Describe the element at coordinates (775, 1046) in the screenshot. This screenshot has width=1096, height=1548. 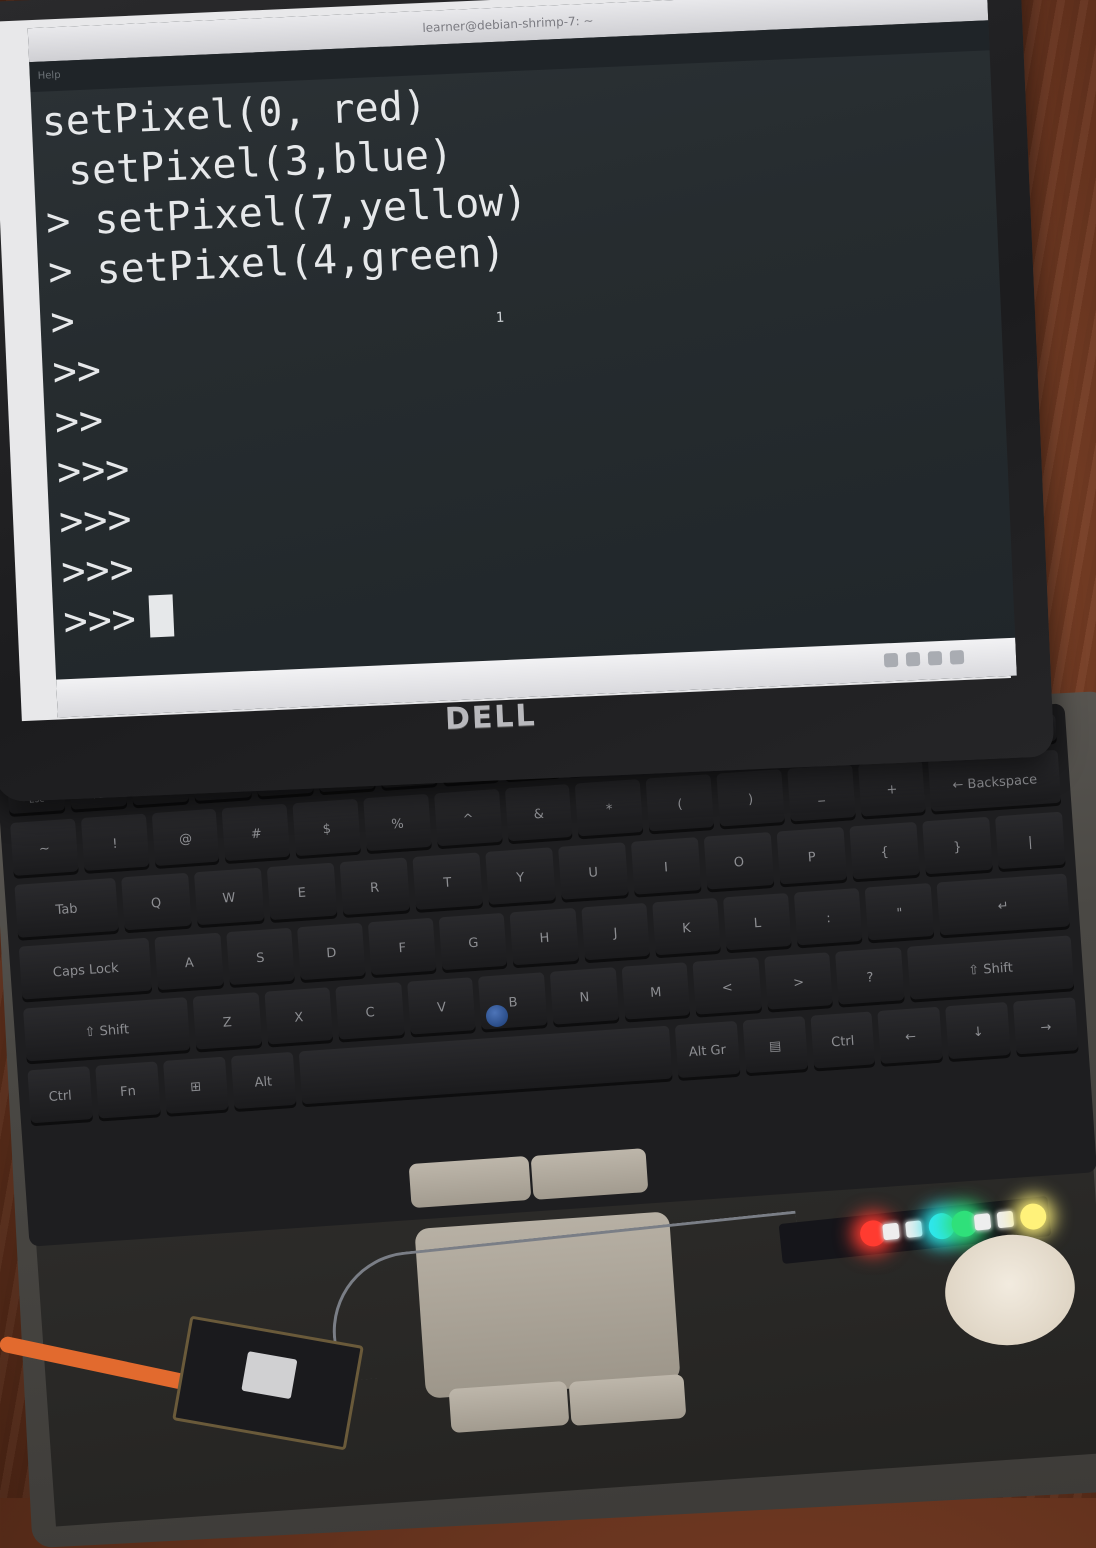
I see `key-symbol: ▤` at that location.